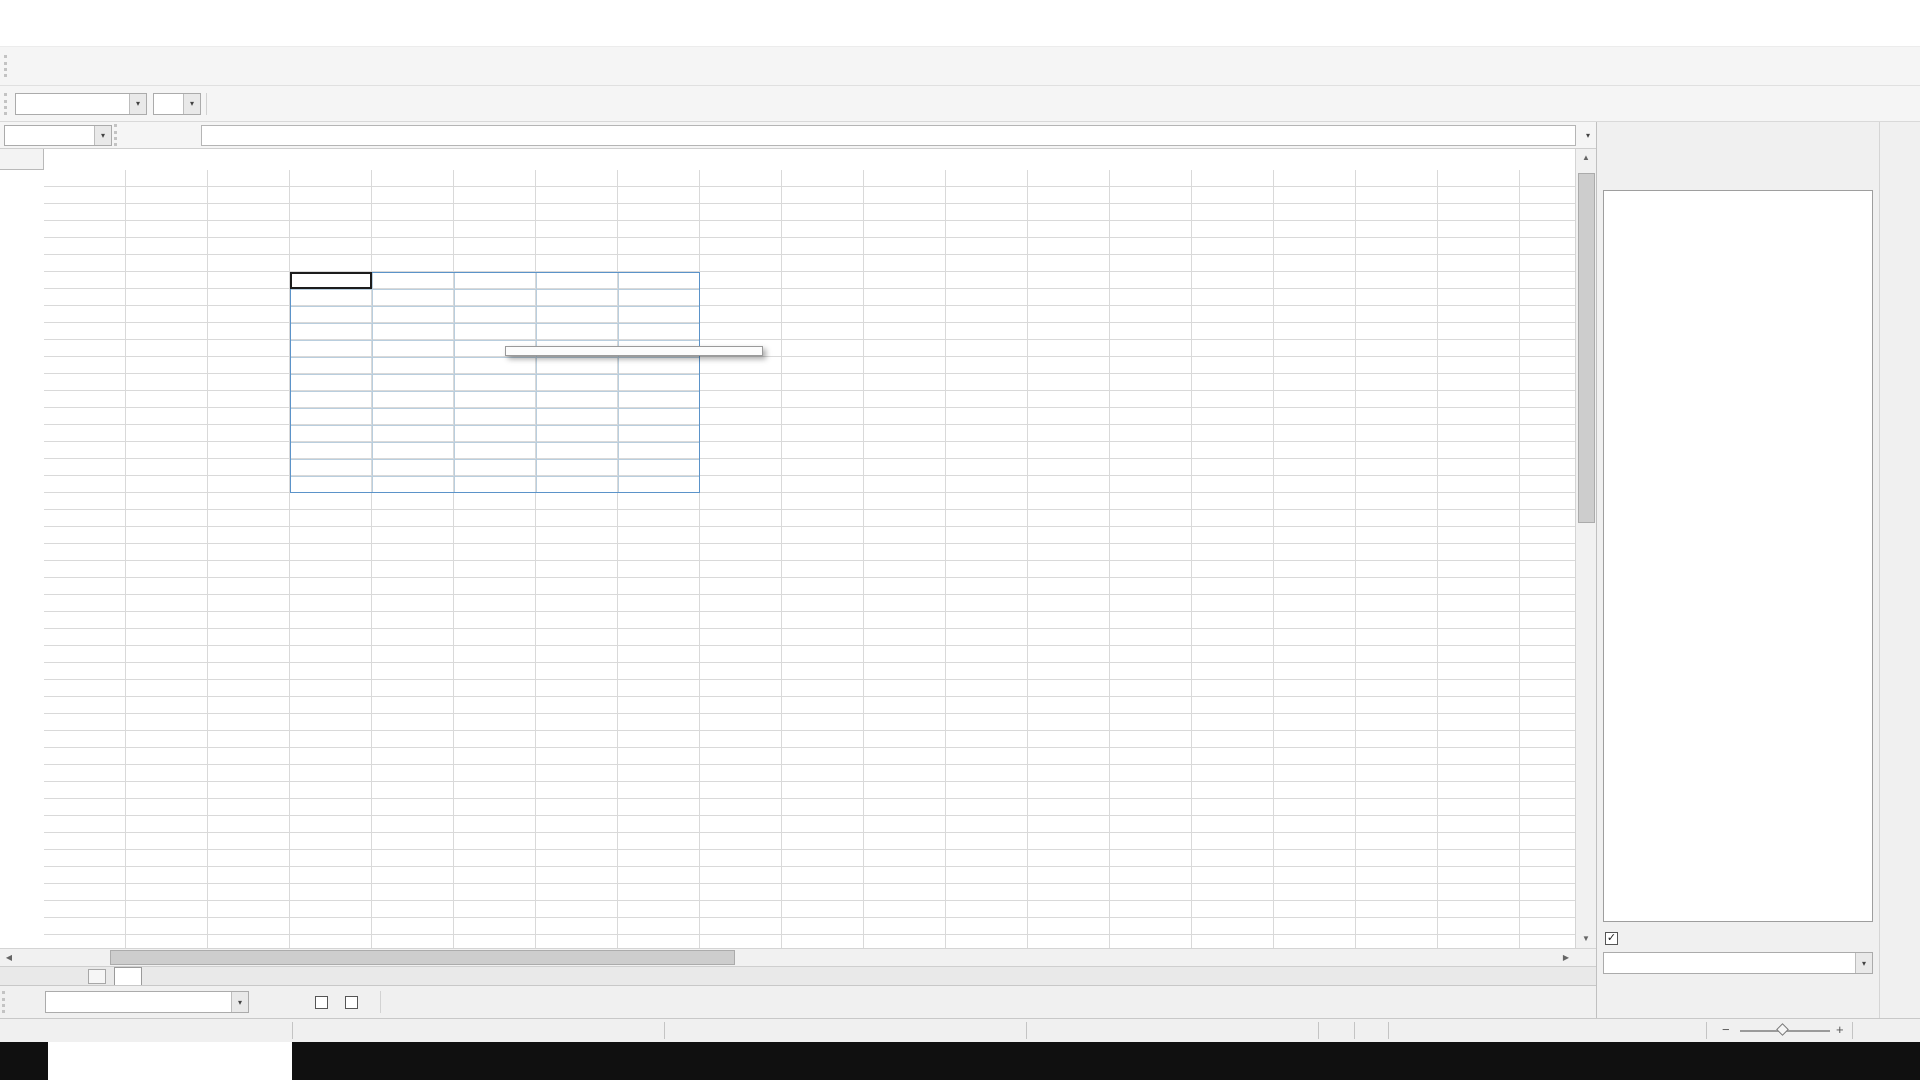 This screenshot has width=1920, height=1080. I want to click on horizontal-scrollbar: ◀ ▶, so click(798, 957).